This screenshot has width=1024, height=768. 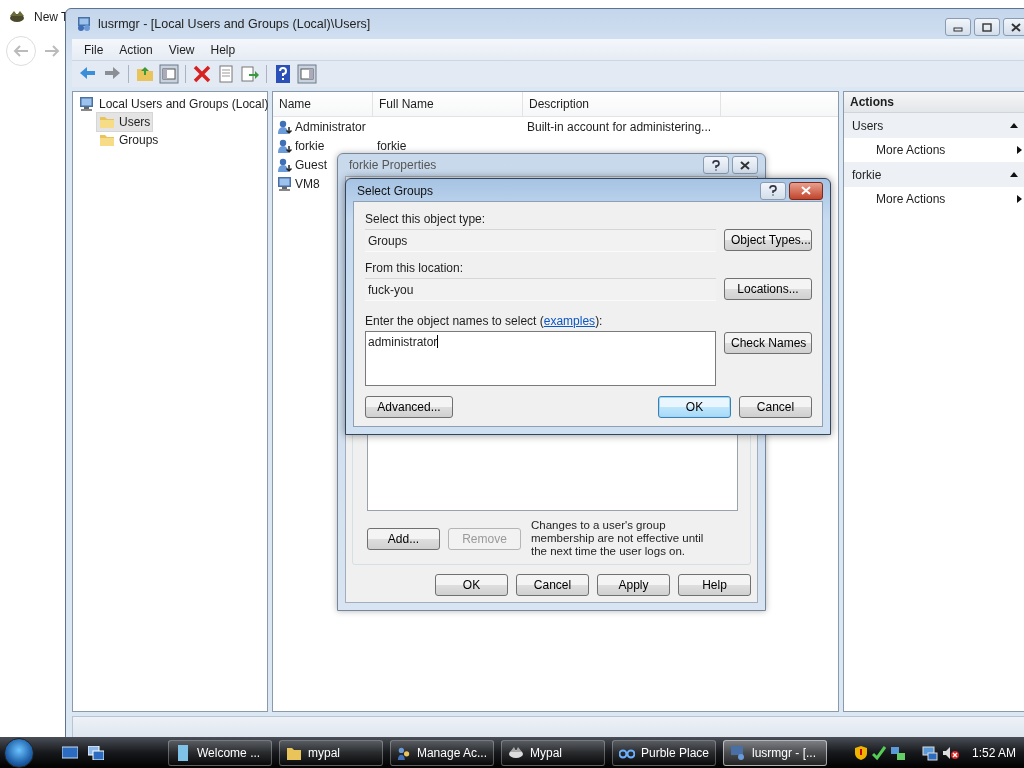 I want to click on shield-icon, so click(x=860, y=752).